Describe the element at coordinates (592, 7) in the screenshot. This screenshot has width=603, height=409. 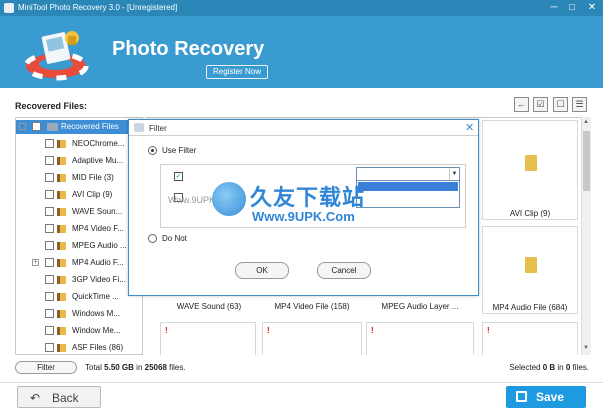
I see `close-window-button: ✕` at that location.